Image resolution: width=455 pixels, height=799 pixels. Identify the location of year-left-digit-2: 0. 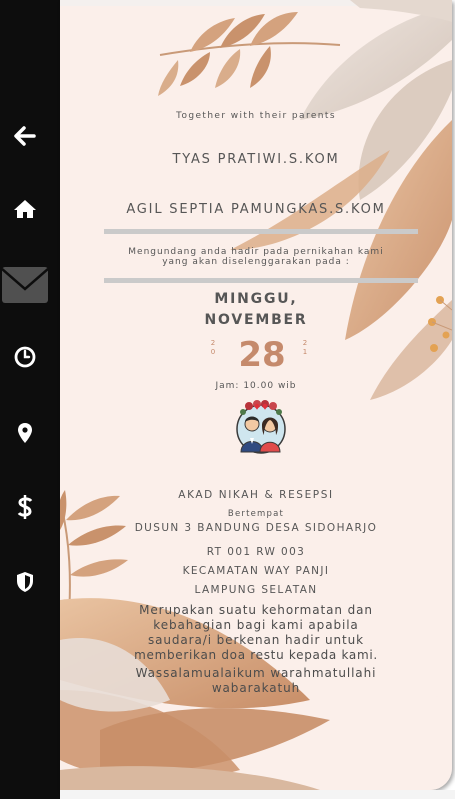
(213, 352).